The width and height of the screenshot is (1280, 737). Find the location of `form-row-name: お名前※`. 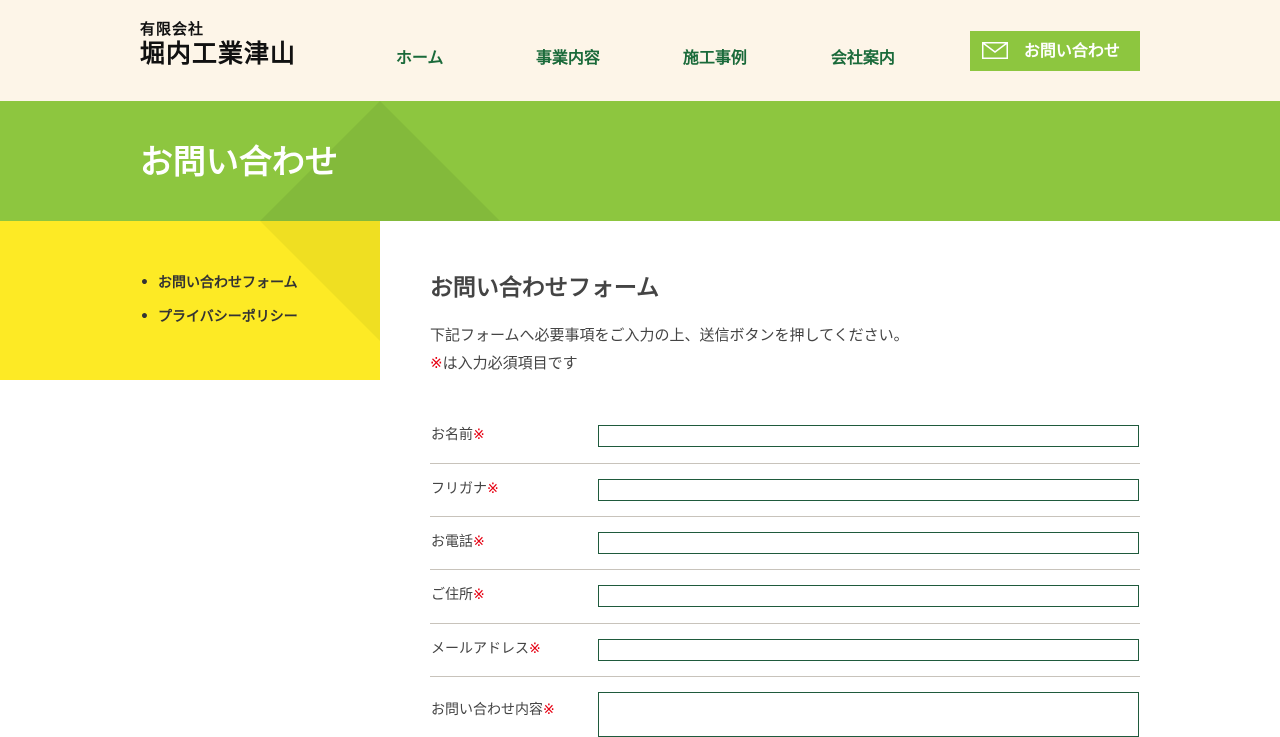

form-row-name: お名前※ is located at coordinates (785, 433).